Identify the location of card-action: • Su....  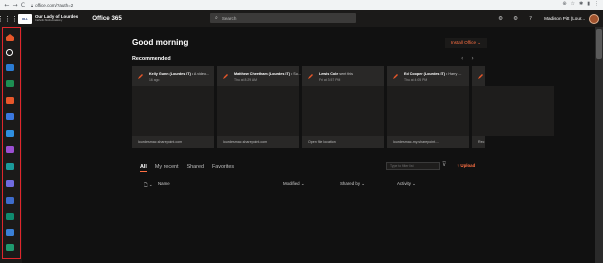
(295, 74).